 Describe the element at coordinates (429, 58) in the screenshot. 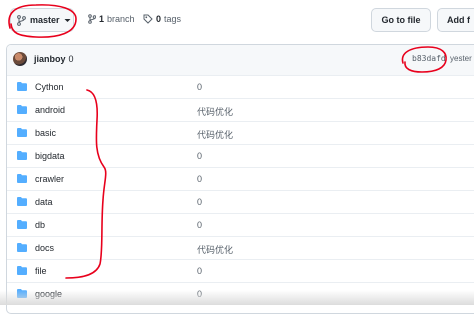

I see `commit-sha-link: b83dafd` at that location.